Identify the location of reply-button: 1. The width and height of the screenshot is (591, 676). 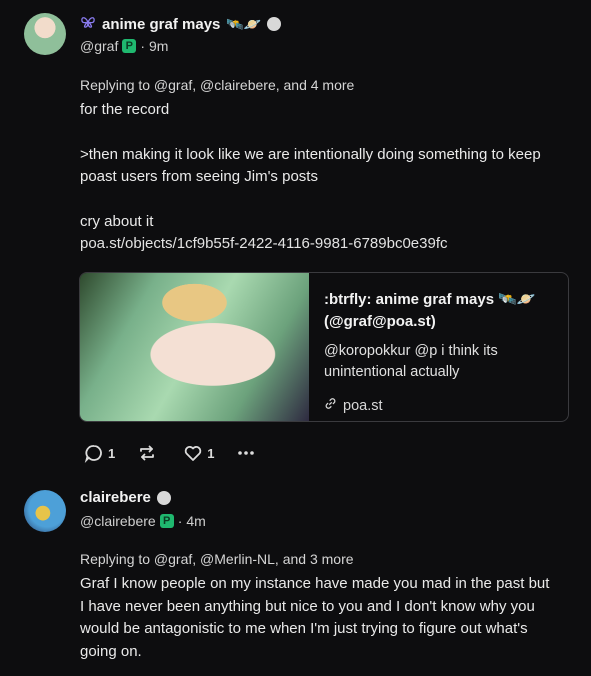
(99, 453).